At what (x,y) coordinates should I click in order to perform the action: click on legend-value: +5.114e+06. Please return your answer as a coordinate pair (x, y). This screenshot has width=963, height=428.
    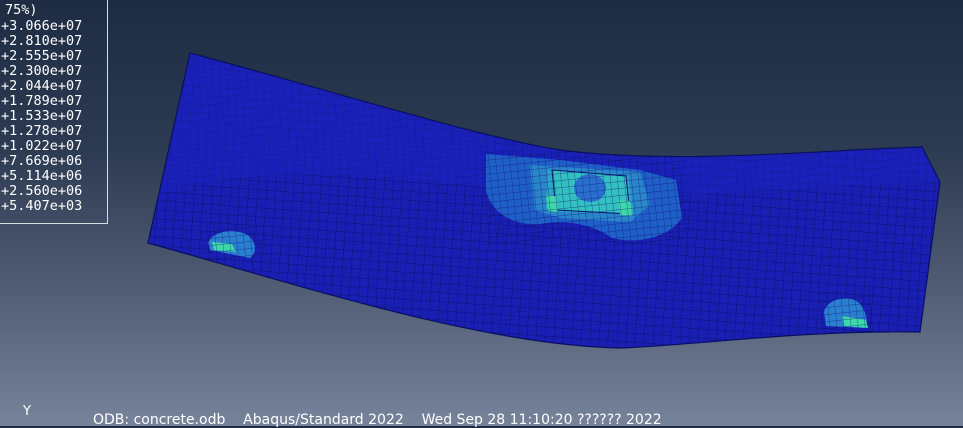
    Looking at the image, I should click on (42, 176).